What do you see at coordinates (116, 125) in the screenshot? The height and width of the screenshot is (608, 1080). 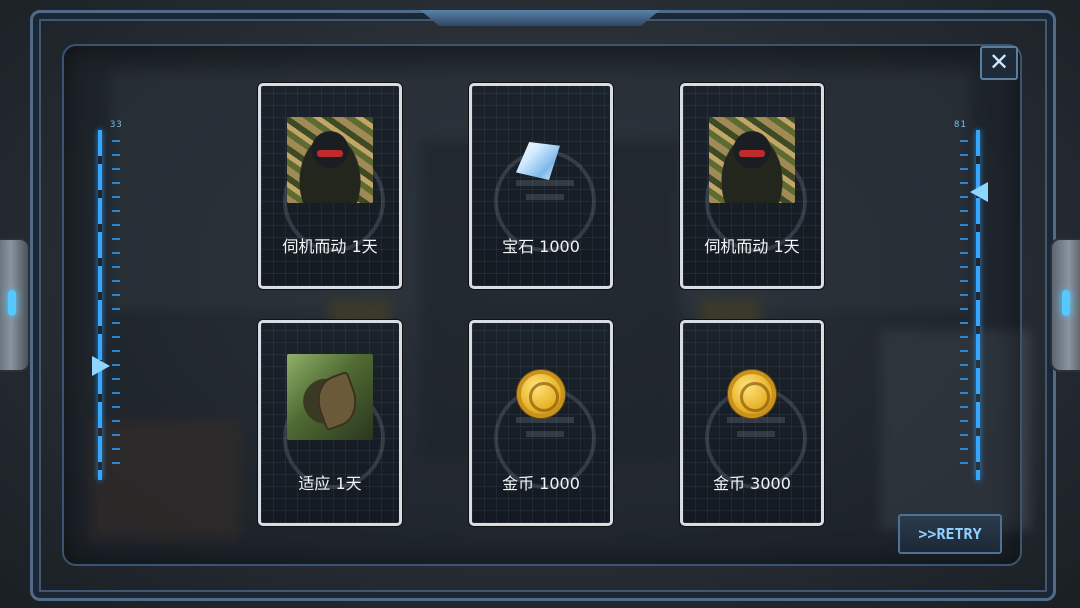 I see `left-gauge-value: 33` at bounding box center [116, 125].